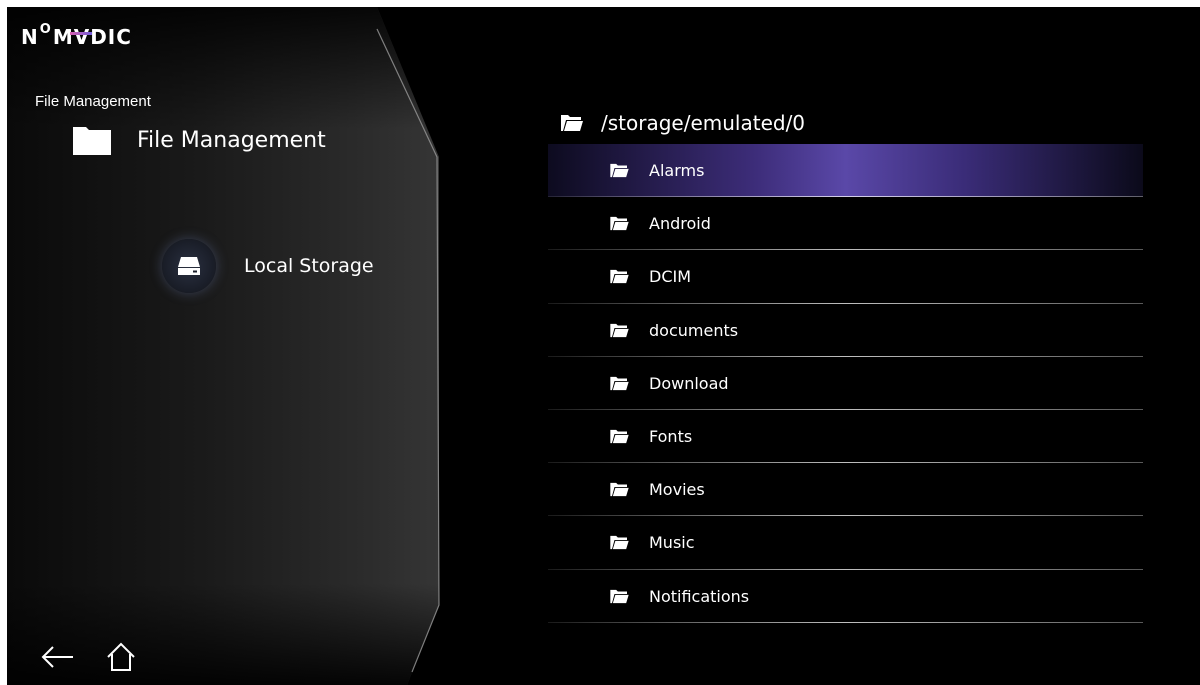 This screenshot has height=685, width=1200. Describe the element at coordinates (93, 101) in the screenshot. I see `breadcrumb: File Management` at that location.